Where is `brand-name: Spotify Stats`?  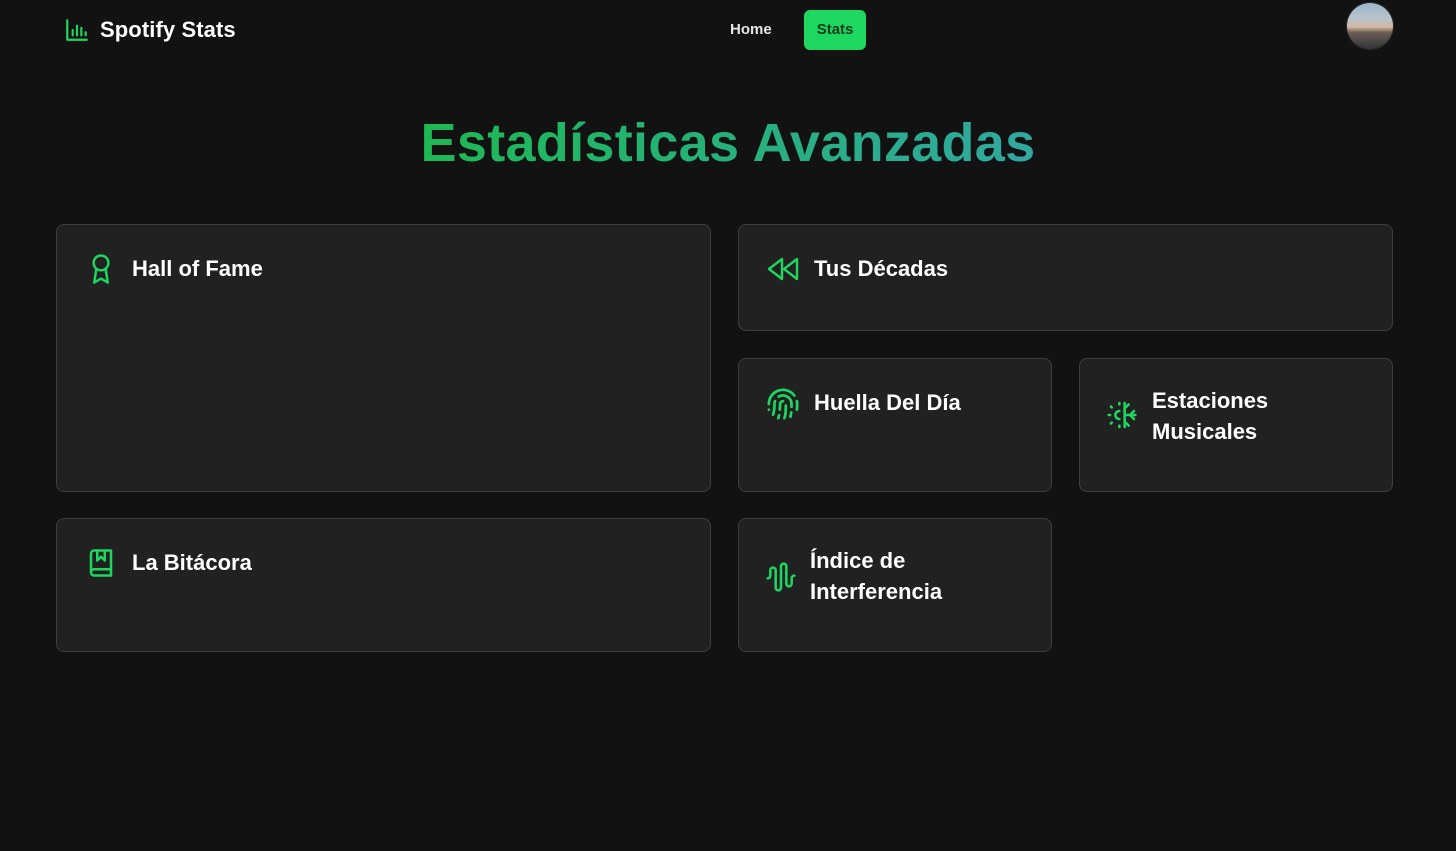
brand-name: Spotify Stats is located at coordinates (168, 29).